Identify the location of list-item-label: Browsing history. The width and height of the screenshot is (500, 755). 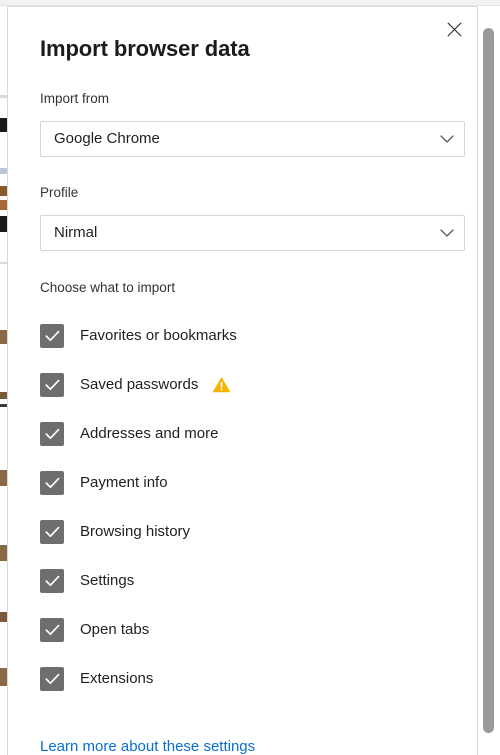
(135, 531).